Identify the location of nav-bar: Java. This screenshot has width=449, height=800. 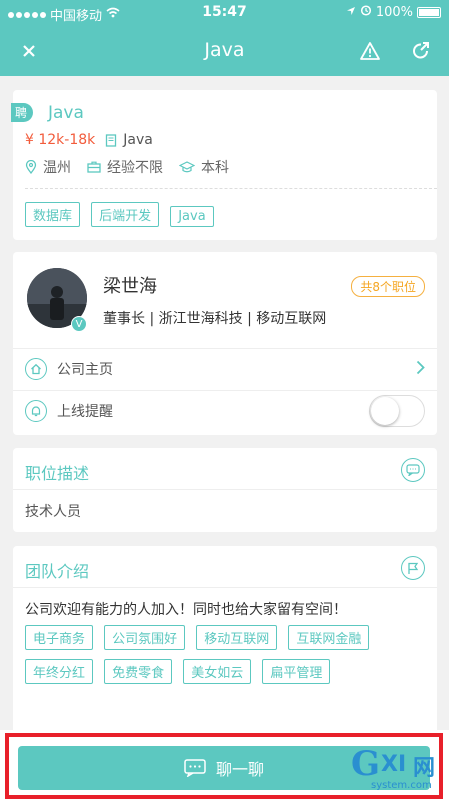
(224, 51).